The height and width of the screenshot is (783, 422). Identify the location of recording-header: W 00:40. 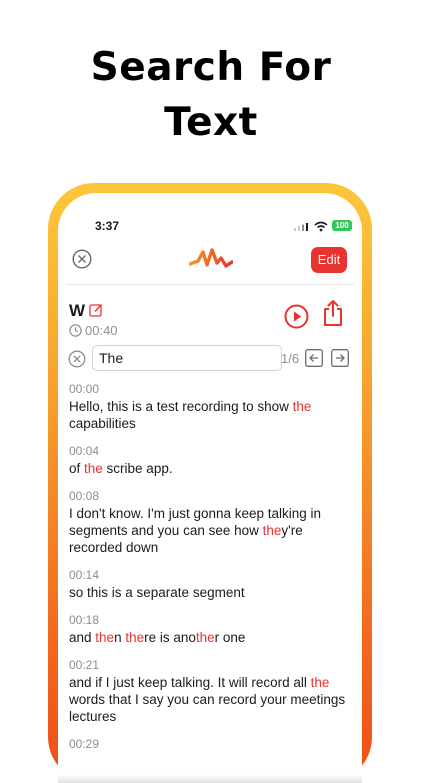
(210, 319).